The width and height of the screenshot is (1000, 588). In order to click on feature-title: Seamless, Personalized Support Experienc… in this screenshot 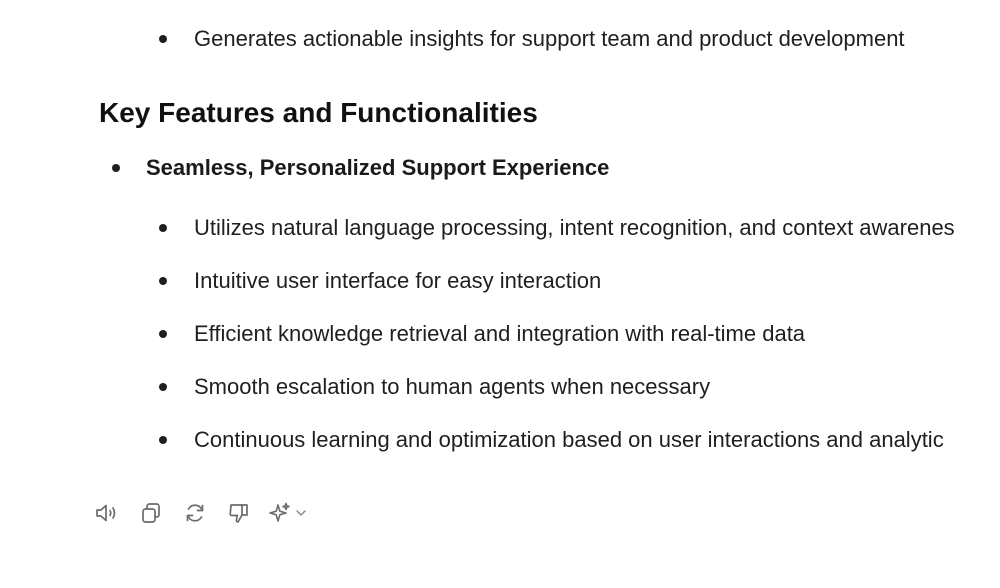, I will do `click(378, 167)`.